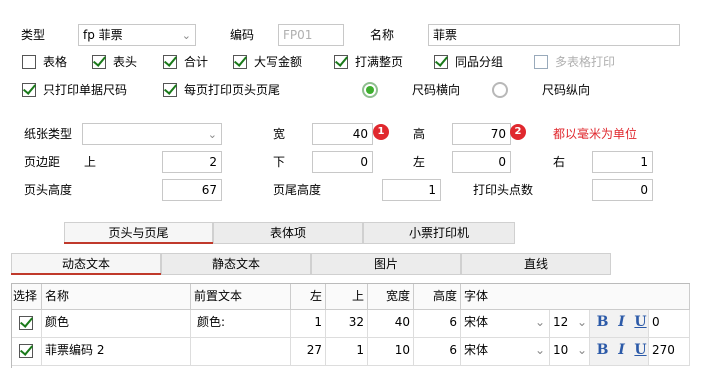  What do you see at coordinates (347, 324) in the screenshot?
I see `row-top: 32` at bounding box center [347, 324].